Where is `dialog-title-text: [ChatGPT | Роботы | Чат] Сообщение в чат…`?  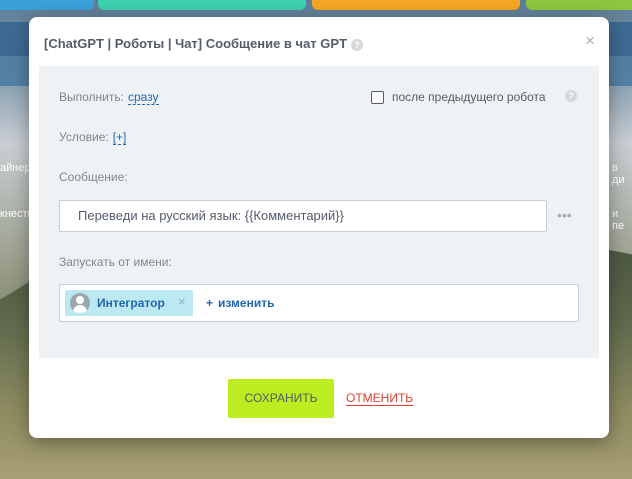 dialog-title-text: [ChatGPT | Роботы | Чат] Сообщение в чат… is located at coordinates (196, 43).